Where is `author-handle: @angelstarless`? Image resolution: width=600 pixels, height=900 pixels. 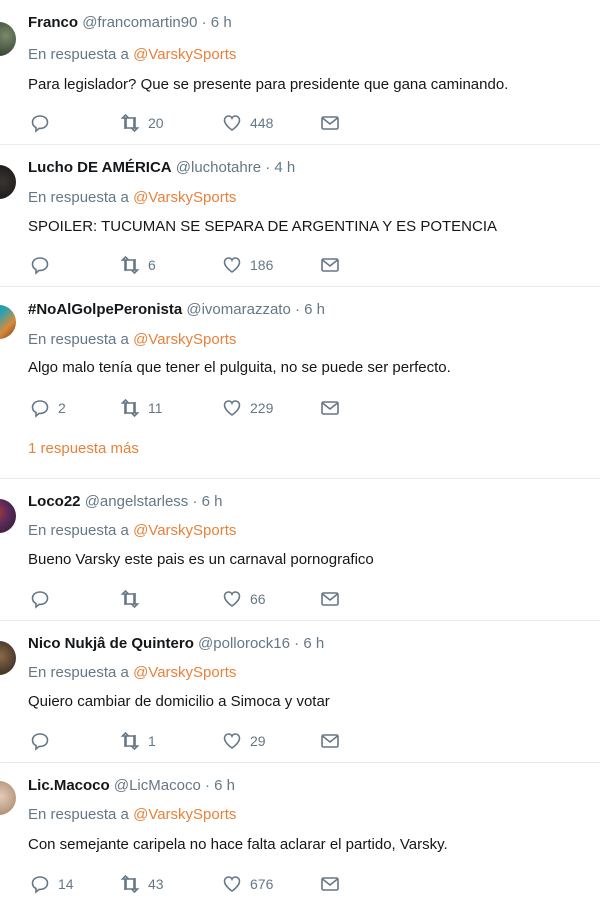 author-handle: @angelstarless is located at coordinates (137, 501).